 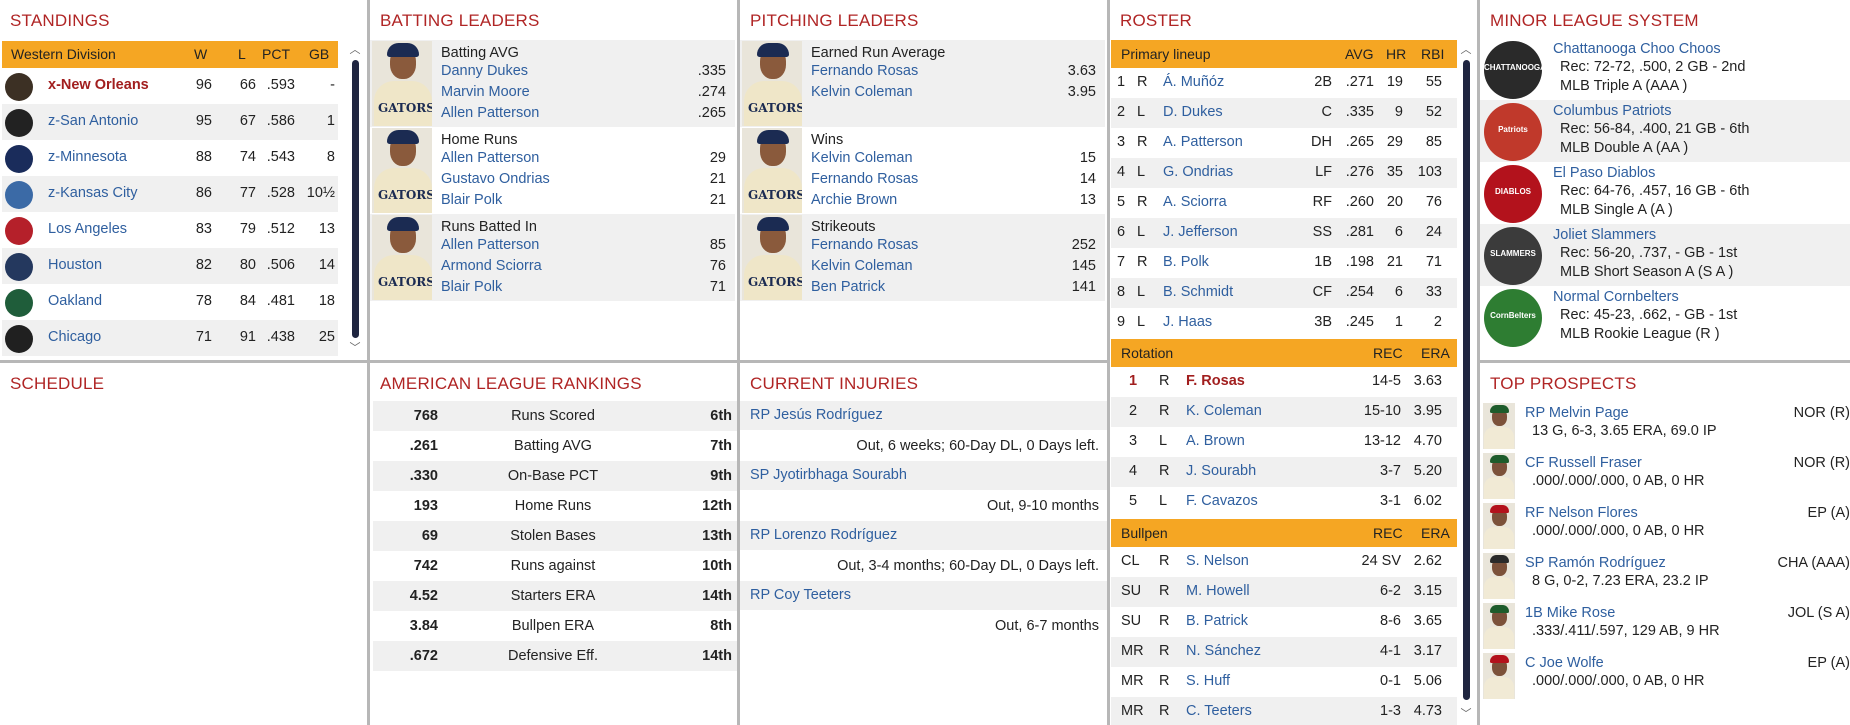 What do you see at coordinates (583, 181) in the screenshot?
I see `leader-line: Gustavo Ondrias 21` at bounding box center [583, 181].